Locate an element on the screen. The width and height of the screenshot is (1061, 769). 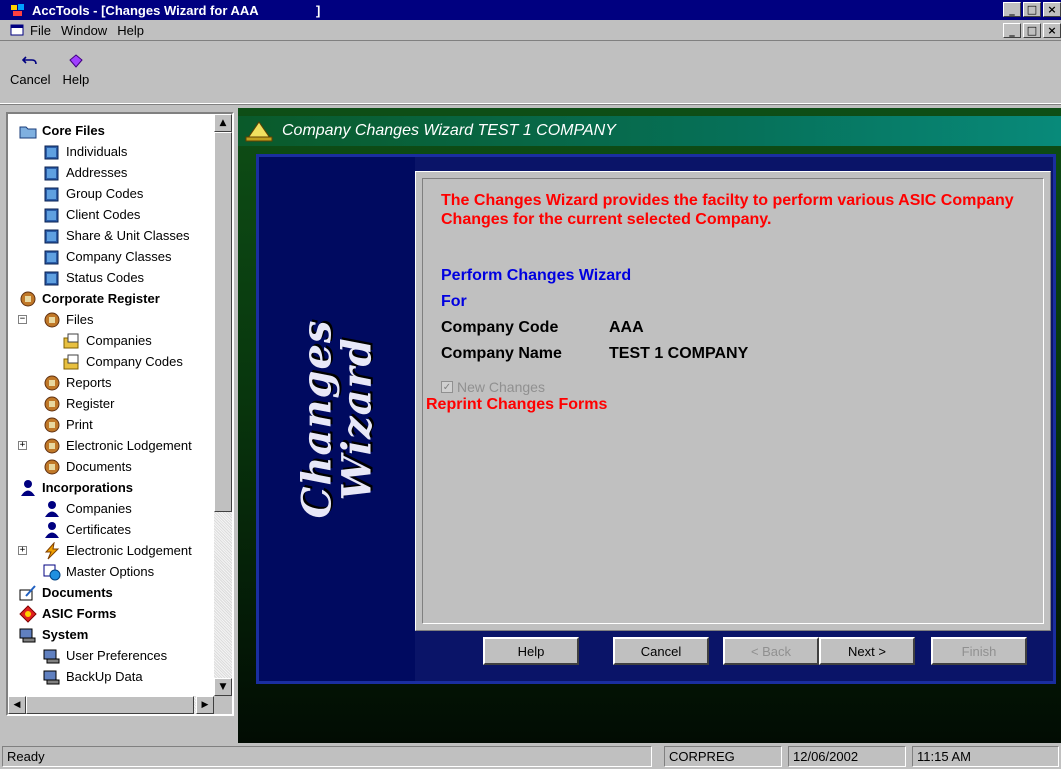
child-close-button: × is located at coordinates (1052, 30).